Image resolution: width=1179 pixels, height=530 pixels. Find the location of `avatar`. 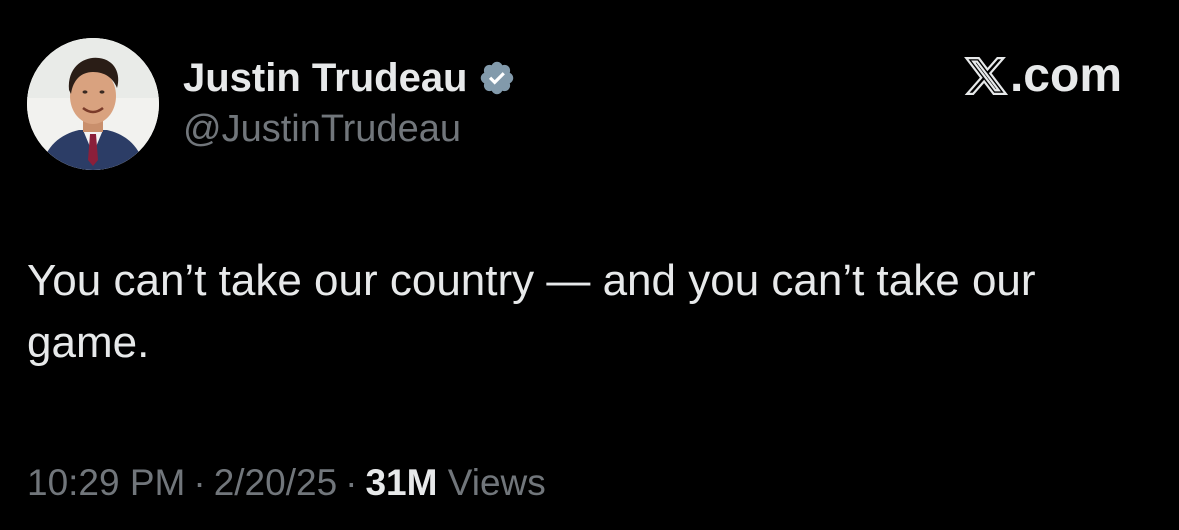

avatar is located at coordinates (93, 104).